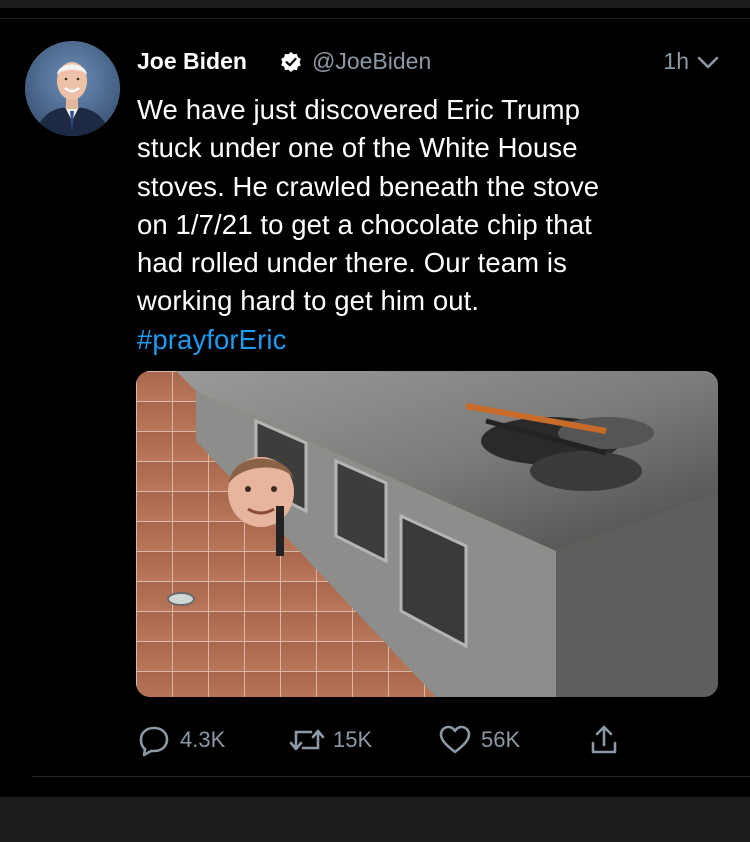 The height and width of the screenshot is (842, 750). Describe the element at coordinates (357, 148) in the screenshot. I see `tweet-text-line: stuck under one of the White House` at that location.